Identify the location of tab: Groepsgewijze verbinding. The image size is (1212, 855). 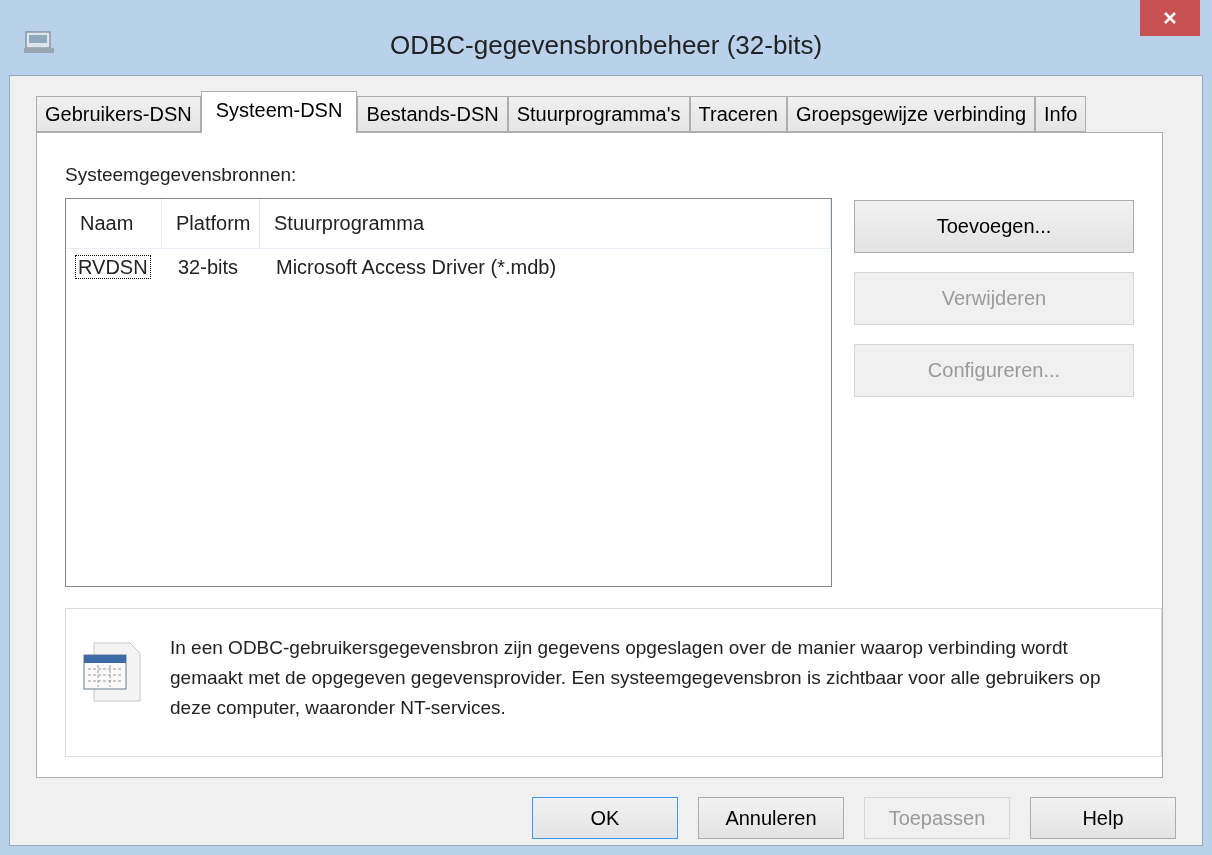
(910, 114).